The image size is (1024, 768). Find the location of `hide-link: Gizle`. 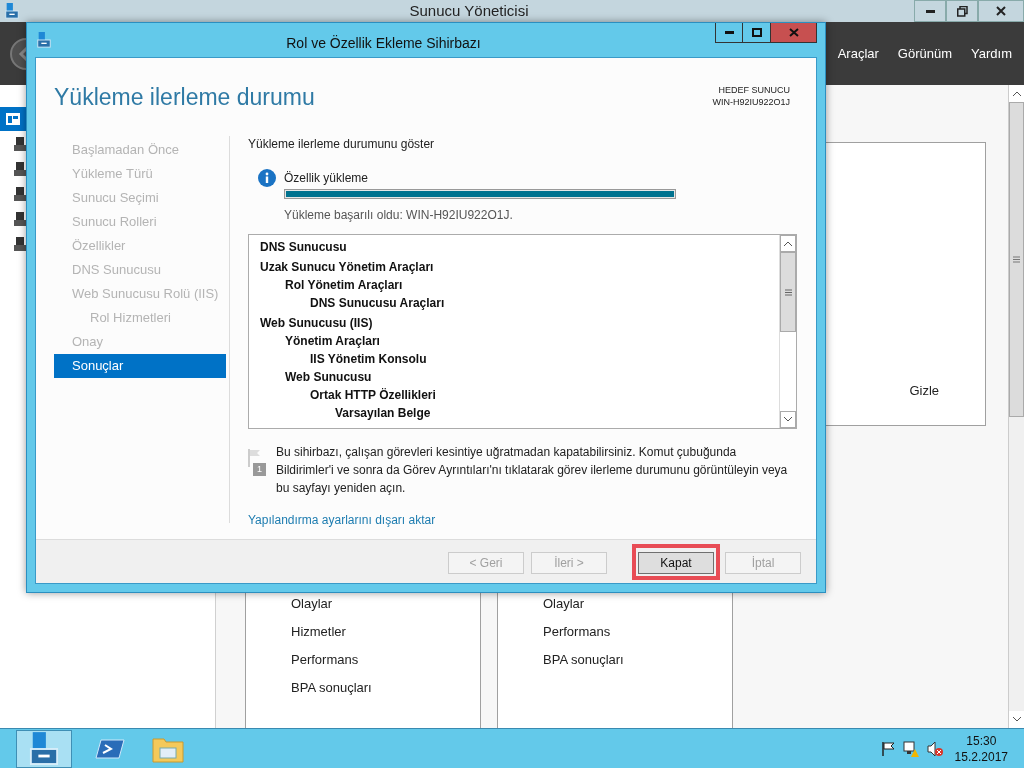

hide-link: Gizle is located at coordinates (924, 390).